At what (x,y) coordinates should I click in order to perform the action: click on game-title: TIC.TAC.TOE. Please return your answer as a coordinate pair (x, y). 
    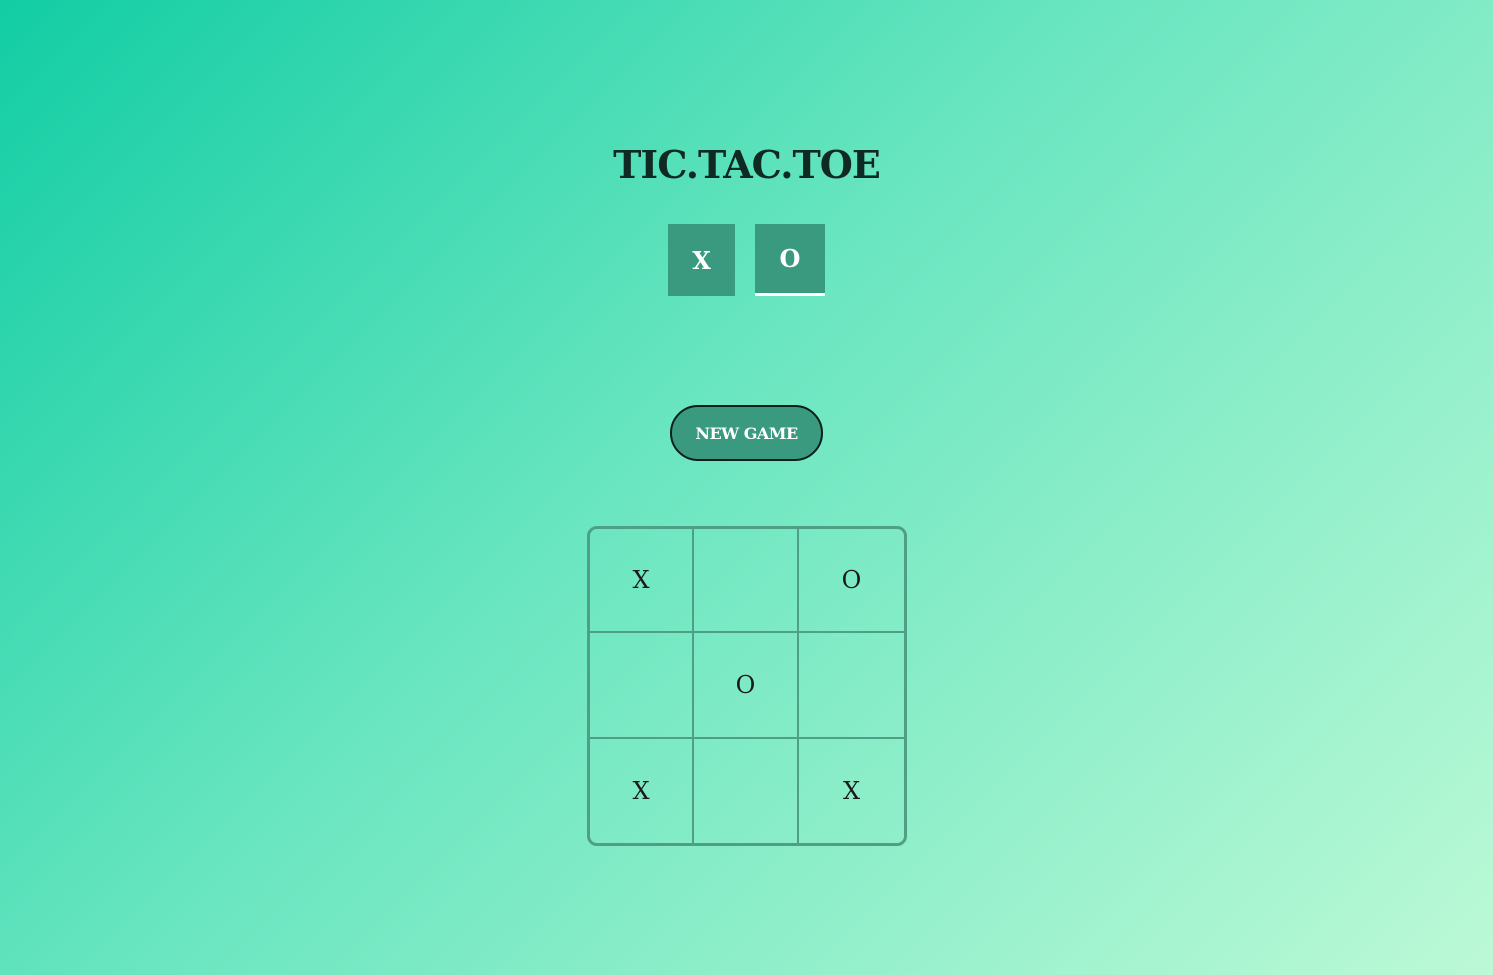
    Looking at the image, I should click on (747, 164).